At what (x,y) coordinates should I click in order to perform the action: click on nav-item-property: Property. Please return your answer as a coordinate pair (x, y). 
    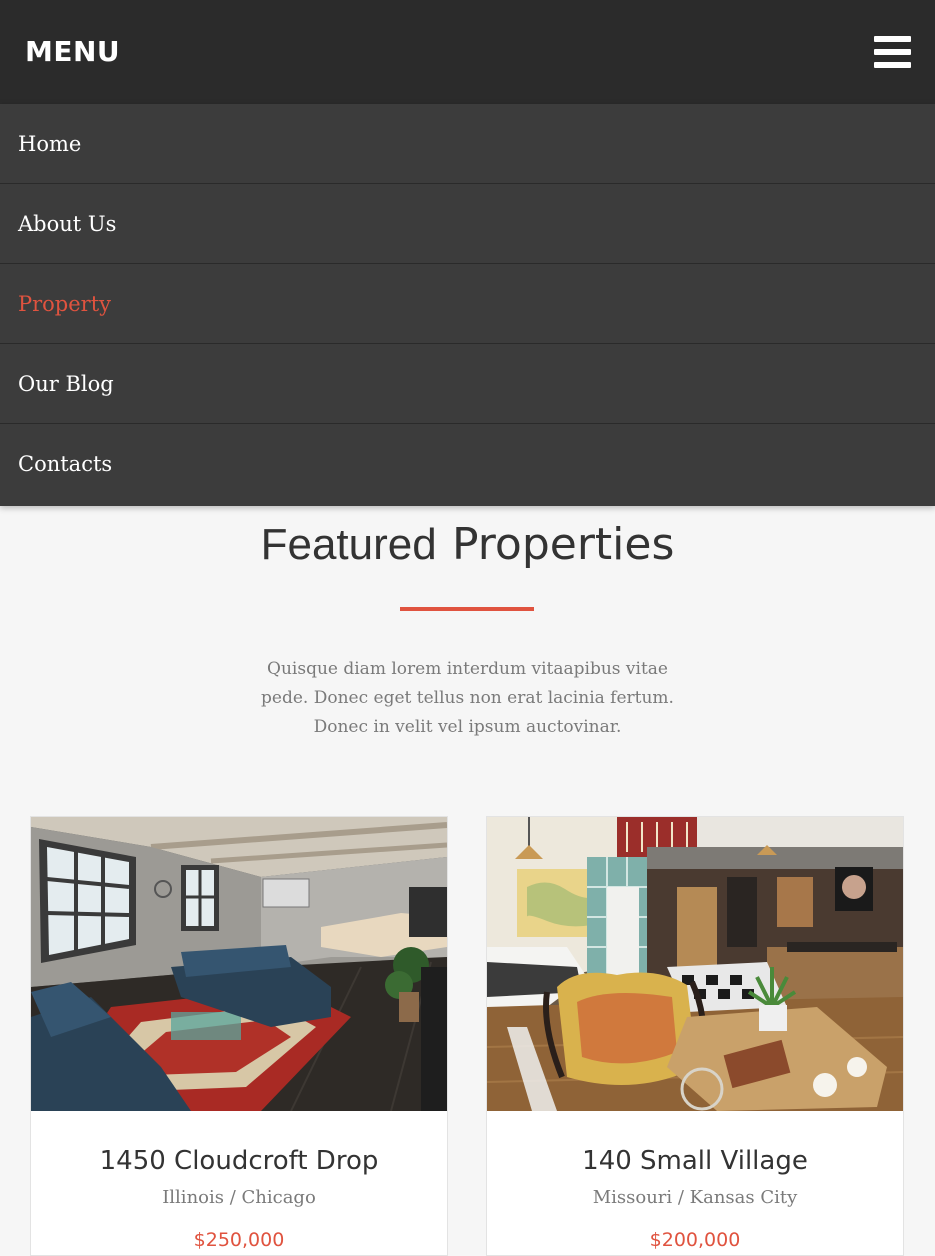
    Looking at the image, I should click on (467, 304).